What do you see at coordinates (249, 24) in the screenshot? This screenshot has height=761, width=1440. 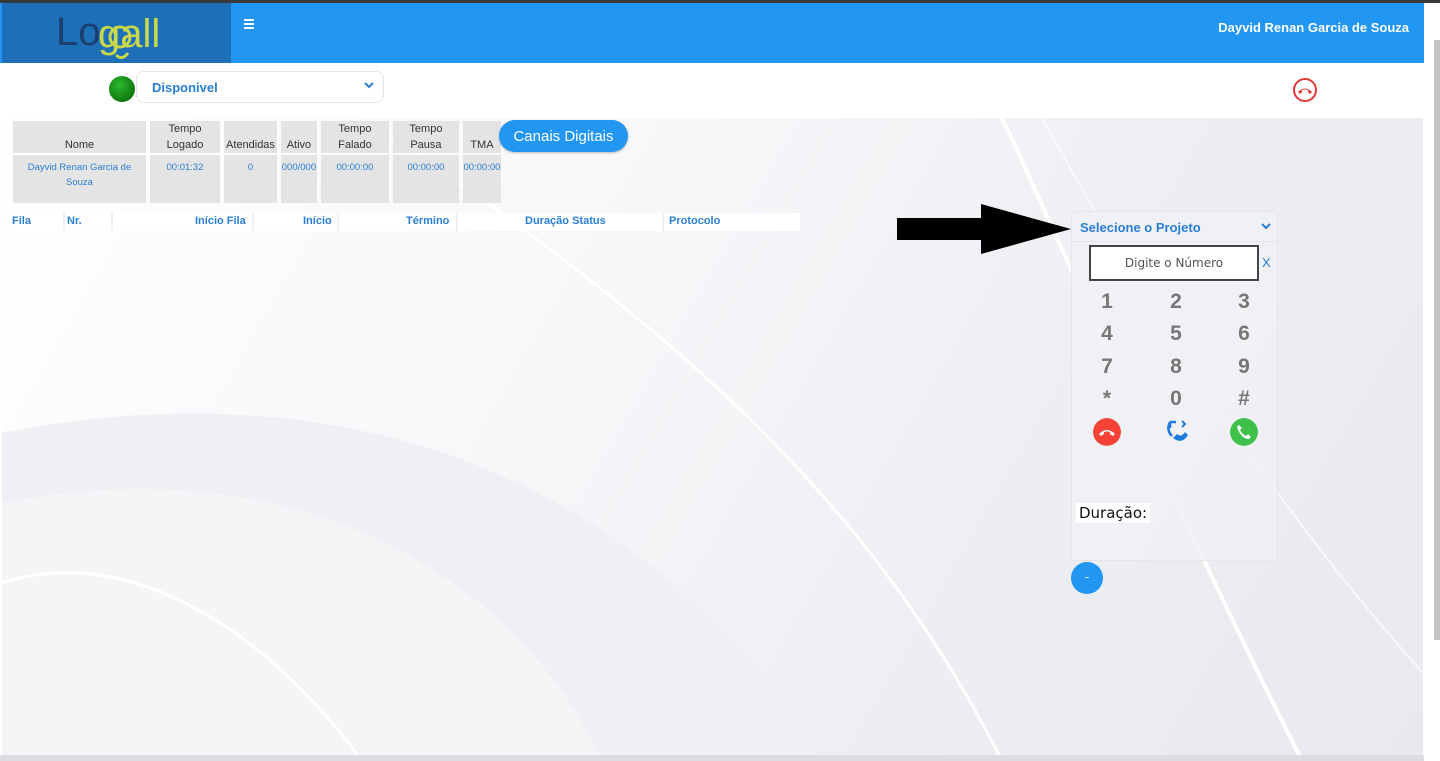 I see `hamburger-icon-glyph` at bounding box center [249, 24].